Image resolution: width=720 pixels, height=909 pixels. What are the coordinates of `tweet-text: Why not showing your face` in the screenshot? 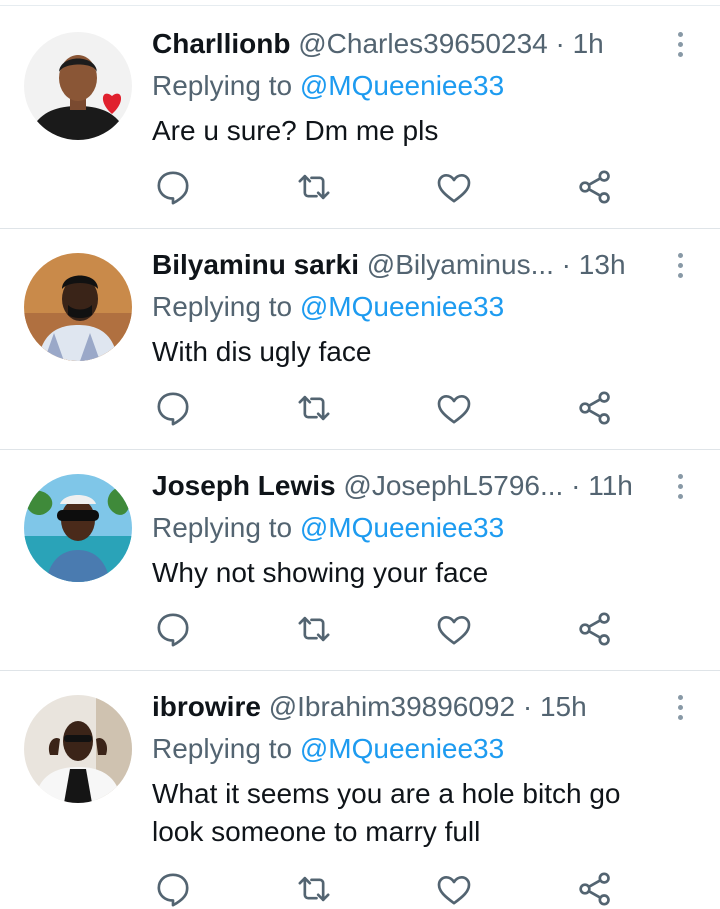 It's located at (320, 572).